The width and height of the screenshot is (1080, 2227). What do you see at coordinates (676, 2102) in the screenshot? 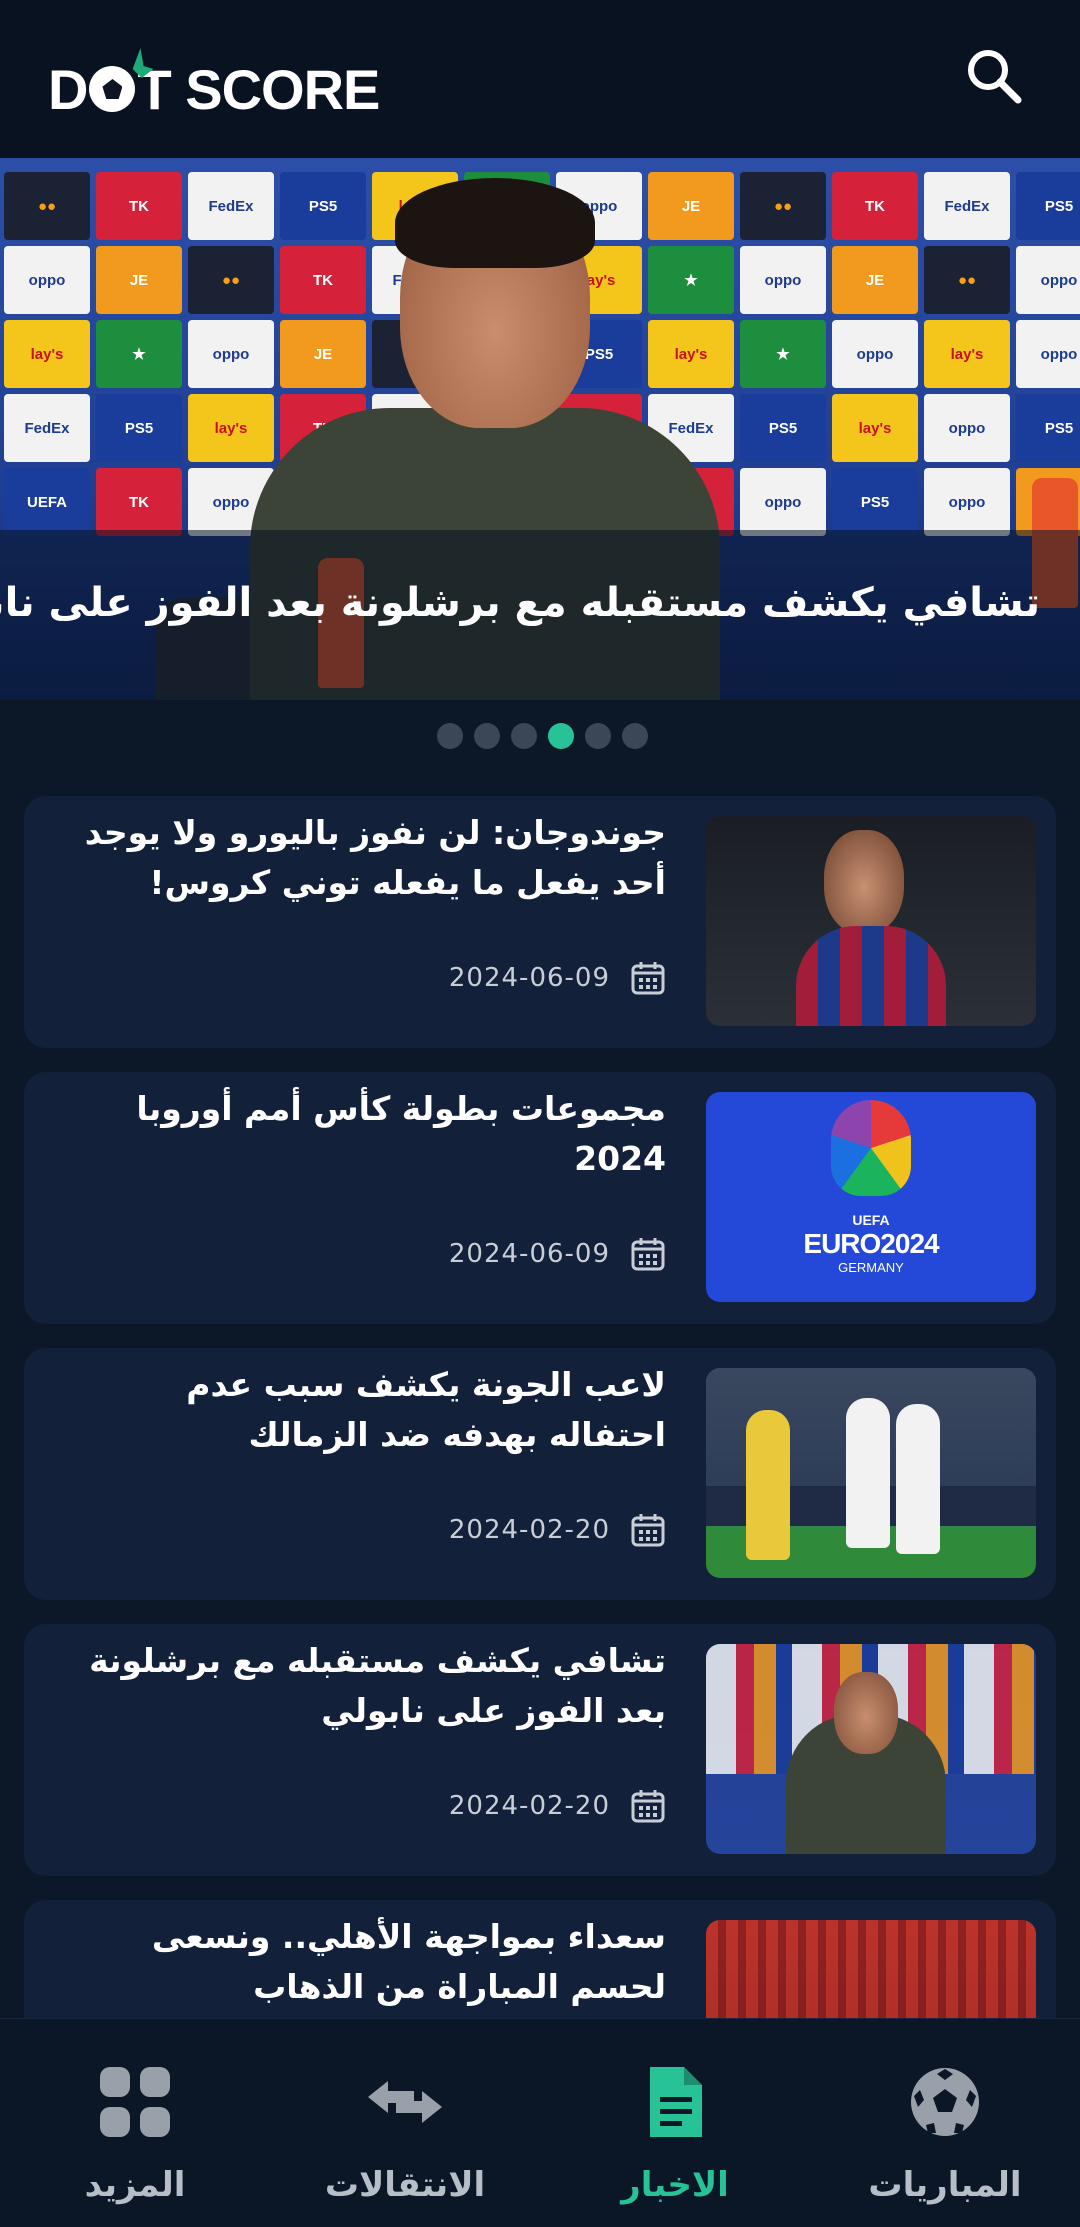
I see `document-icon` at bounding box center [676, 2102].